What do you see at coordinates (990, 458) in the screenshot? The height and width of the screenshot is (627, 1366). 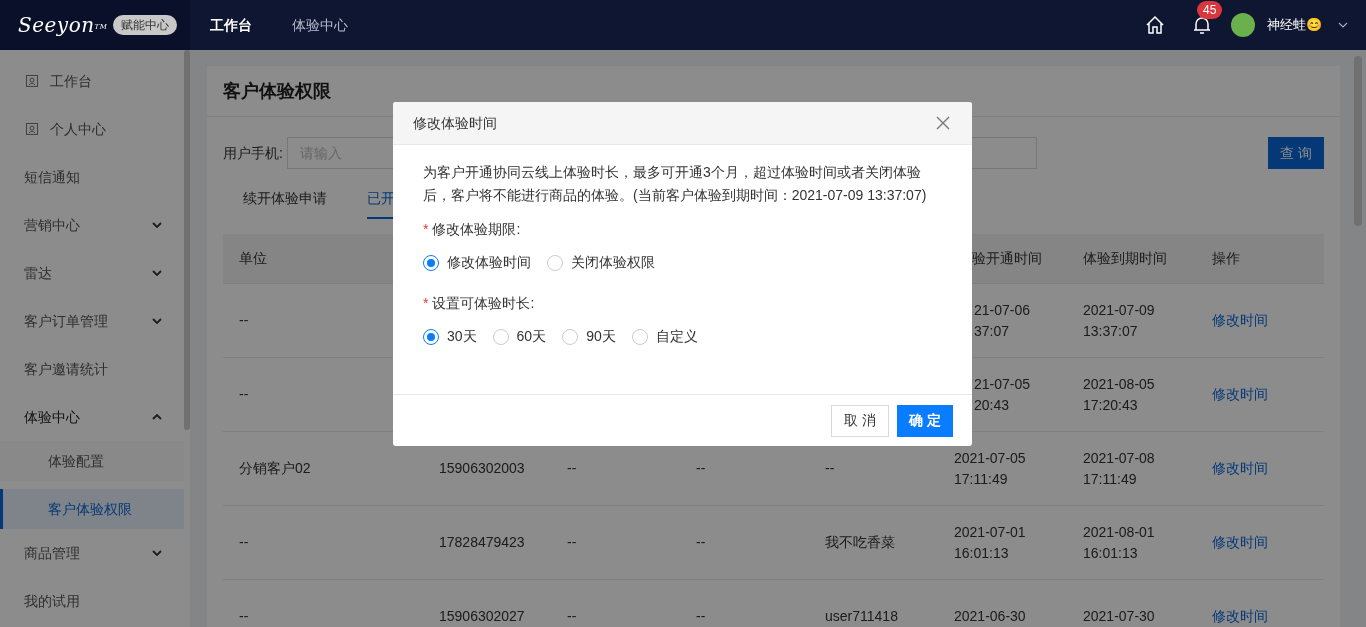 I see `table-cell-text: 2021-07-05` at bounding box center [990, 458].